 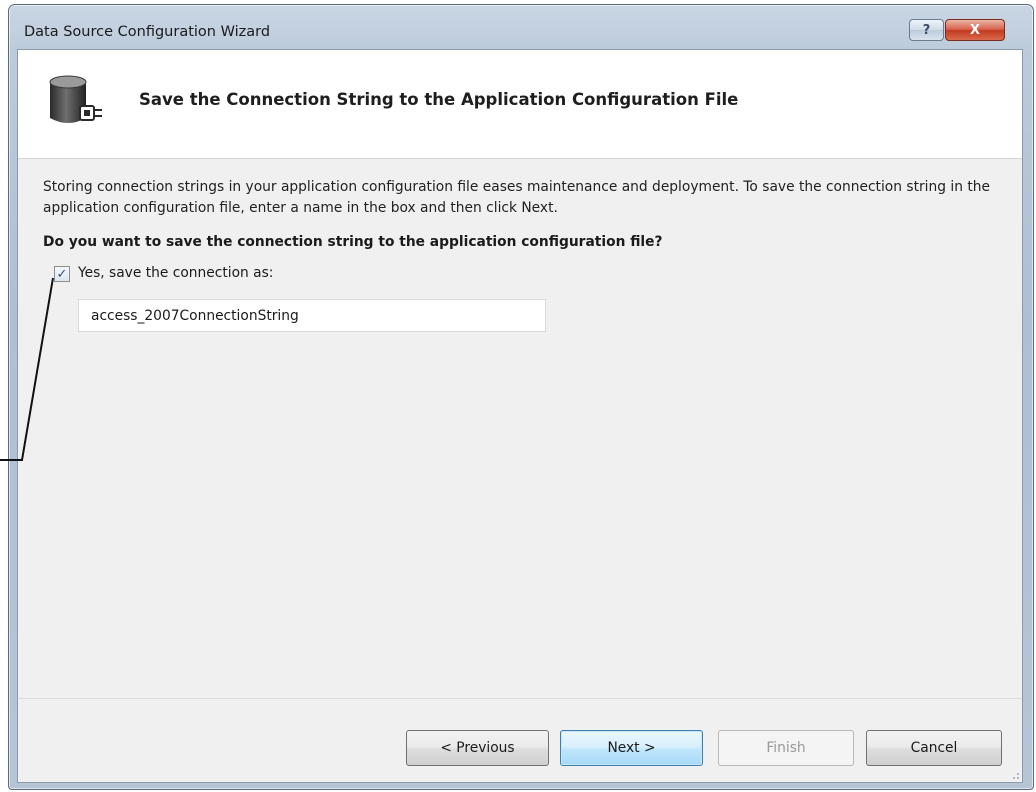 I want to click on save-connection-checkbox: ✓, so click(x=62, y=274).